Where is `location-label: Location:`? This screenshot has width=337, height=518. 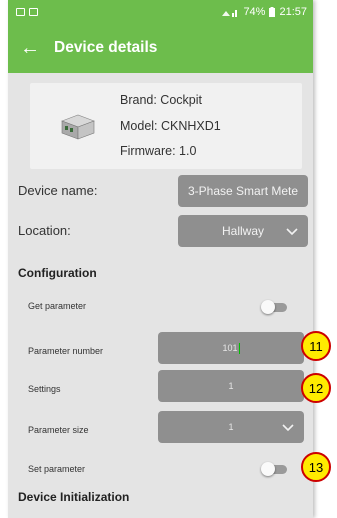
location-label: Location: is located at coordinates (44, 230).